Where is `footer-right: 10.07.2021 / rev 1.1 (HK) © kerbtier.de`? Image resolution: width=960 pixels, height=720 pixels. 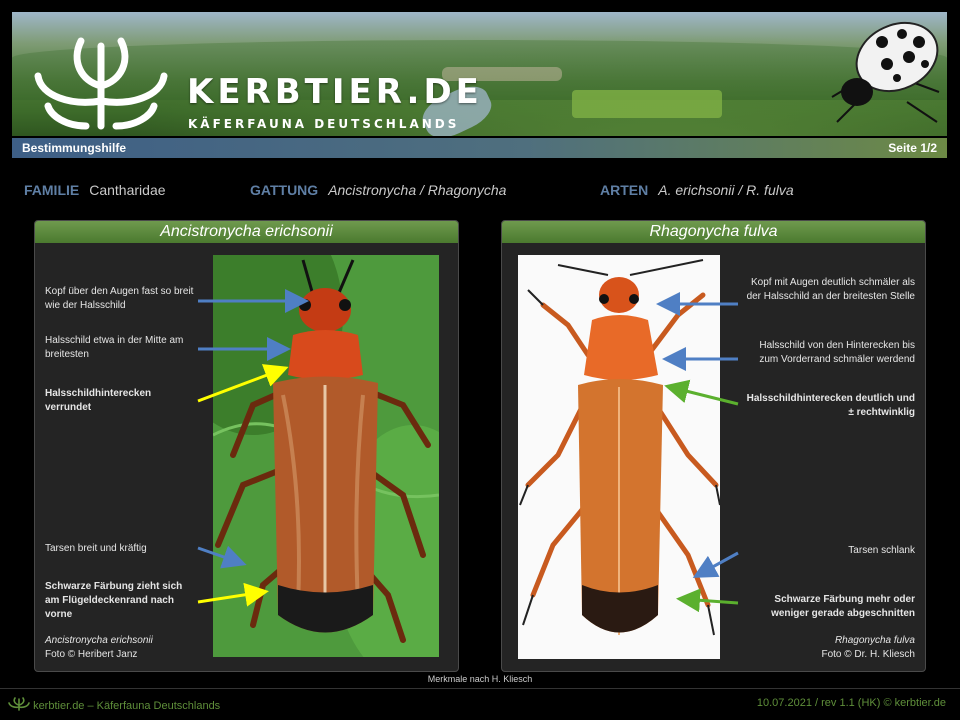
footer-right: 10.07.2021 / rev 1.1 (HK) © kerbtier.de is located at coordinates (851, 703).